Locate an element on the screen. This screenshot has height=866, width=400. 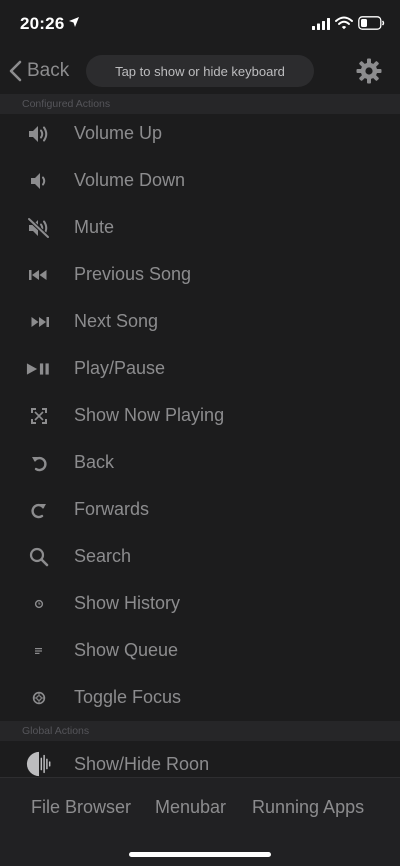
forward-arrow-icon is located at coordinates (39, 510).